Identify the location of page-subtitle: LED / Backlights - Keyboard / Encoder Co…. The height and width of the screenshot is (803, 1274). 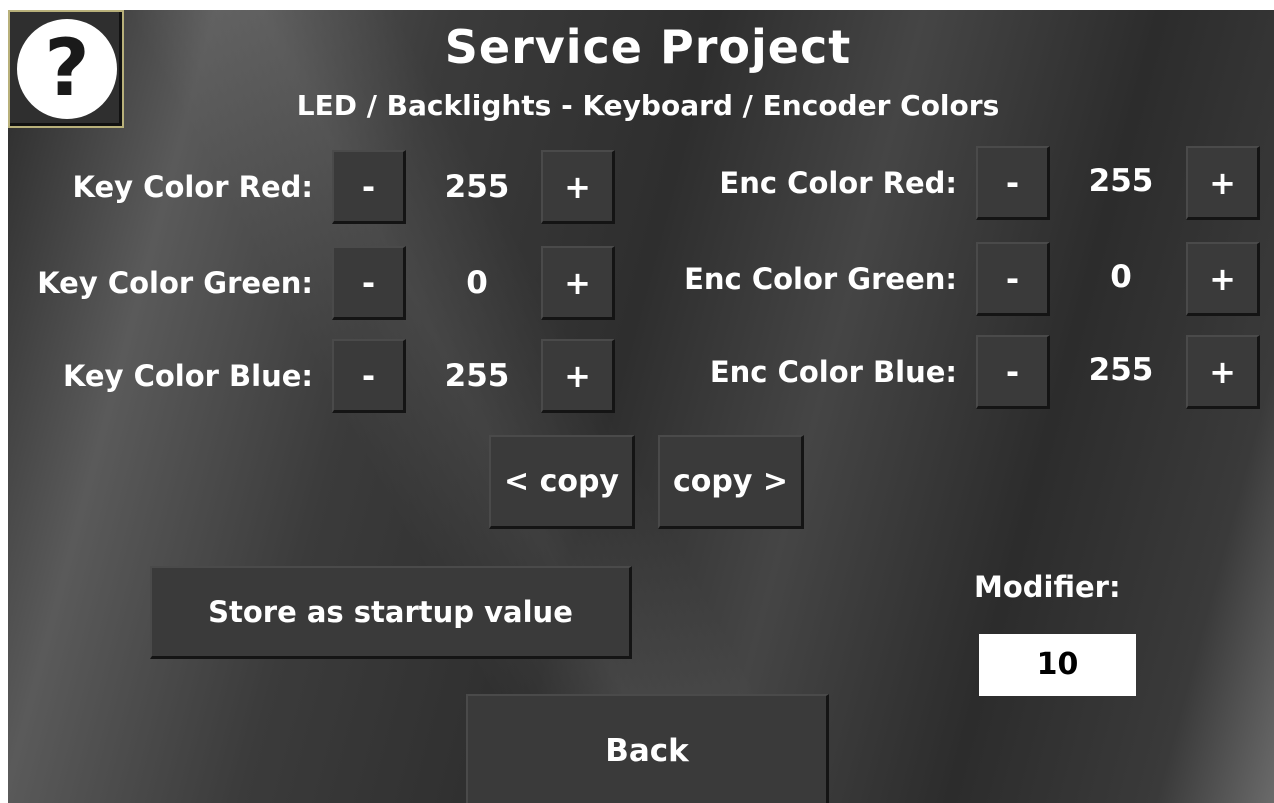
(648, 105).